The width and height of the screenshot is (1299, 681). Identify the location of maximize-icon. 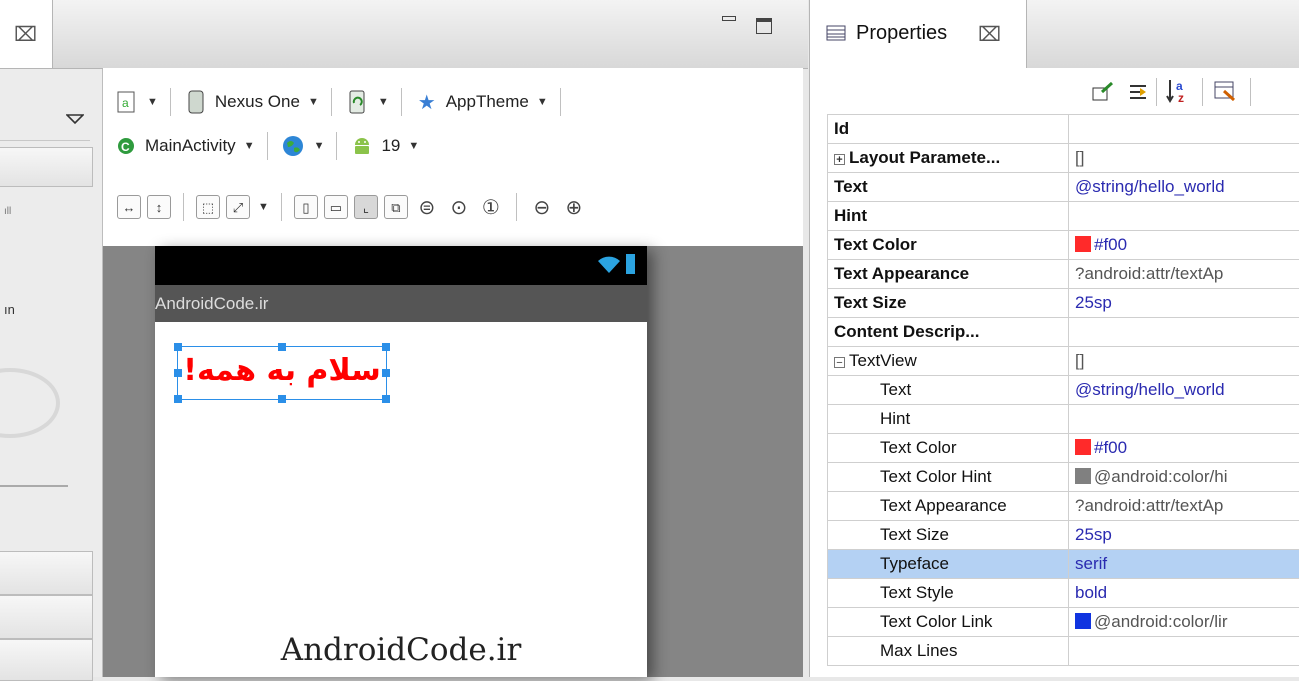
(764, 26).